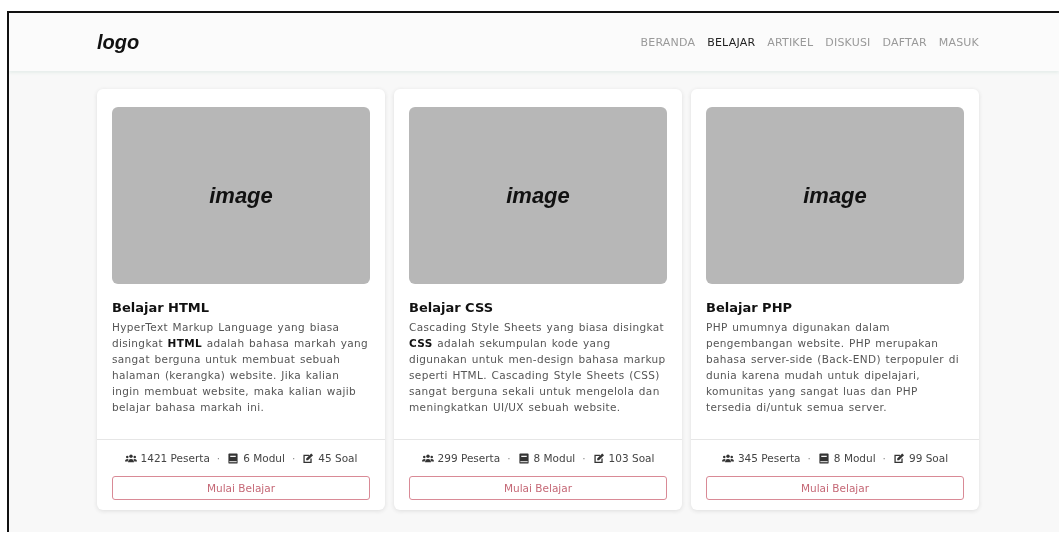 Image resolution: width=1059 pixels, height=534 pixels. What do you see at coordinates (928, 458) in the screenshot?
I see `stat-text: 99 Soal` at bounding box center [928, 458].